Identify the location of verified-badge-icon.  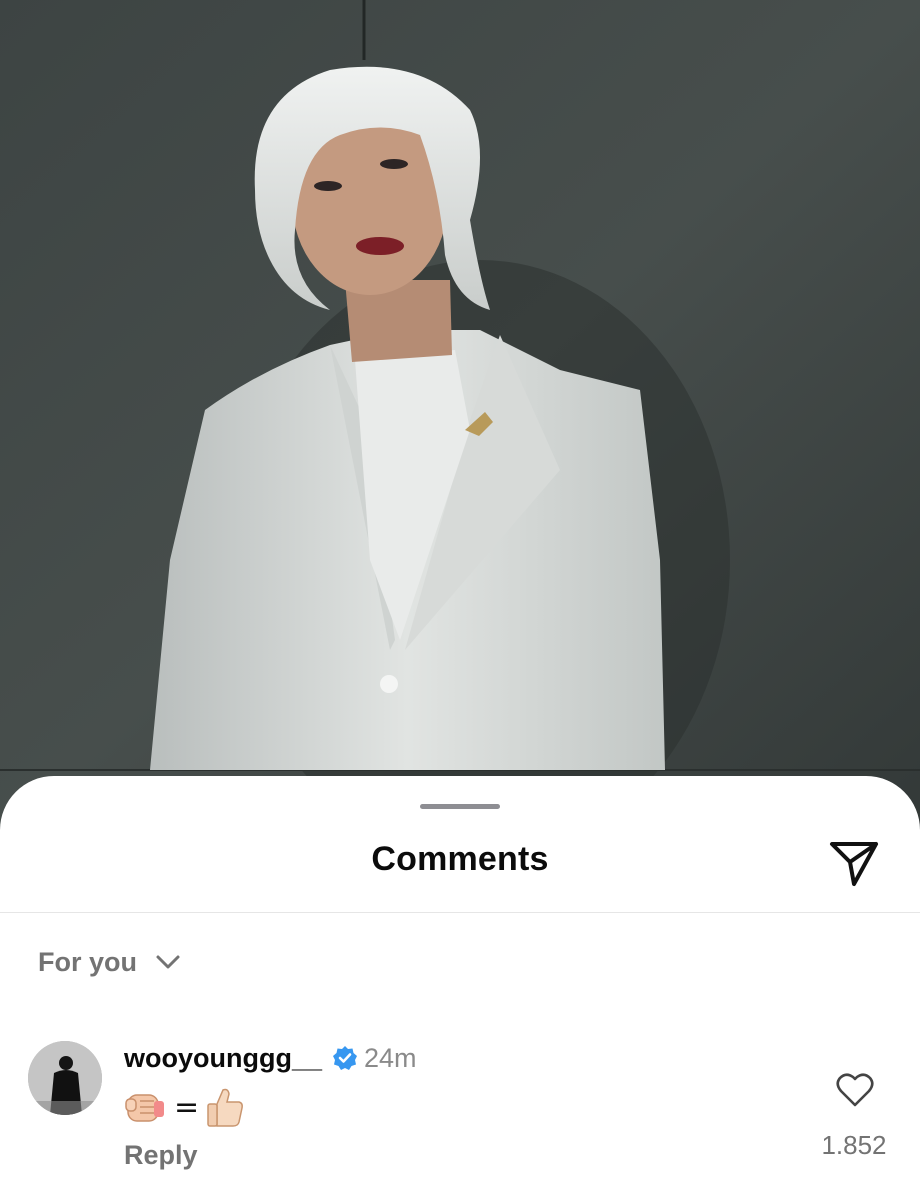
(345, 1058).